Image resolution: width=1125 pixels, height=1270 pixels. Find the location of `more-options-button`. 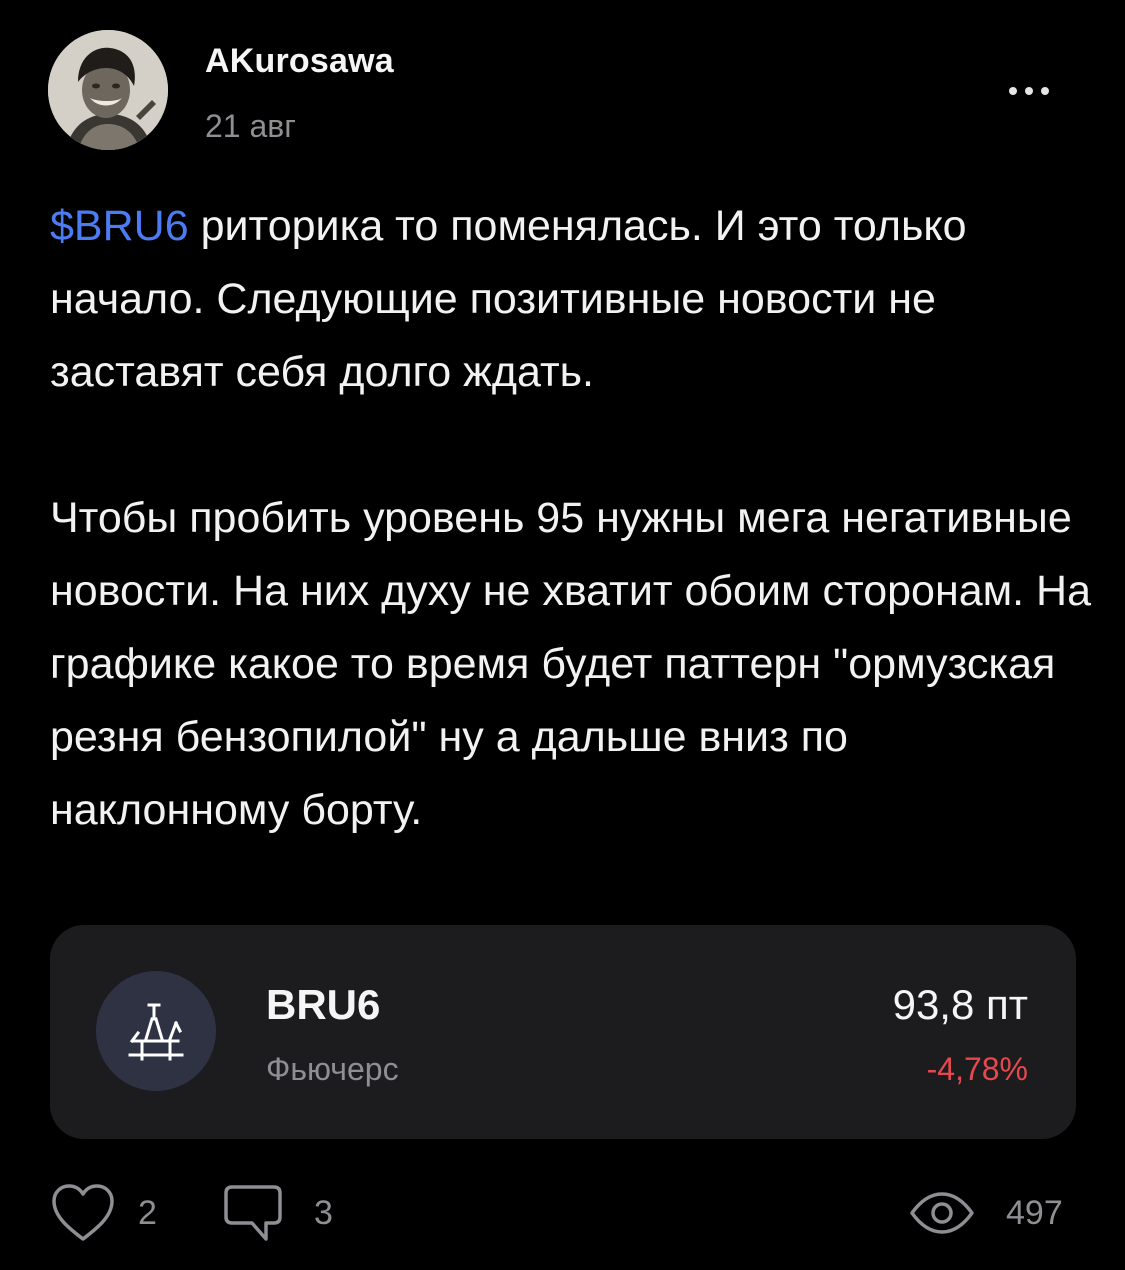

more-options-button is located at coordinates (1029, 91).